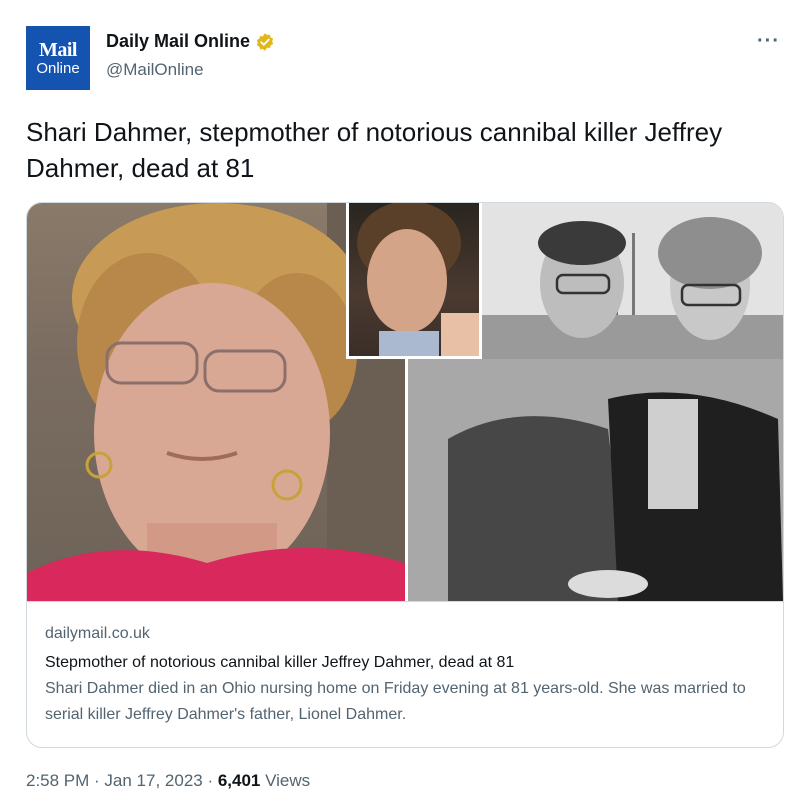 The height and width of the screenshot is (793, 800). What do you see at coordinates (265, 42) in the screenshot?
I see `verified-badge-icon` at bounding box center [265, 42].